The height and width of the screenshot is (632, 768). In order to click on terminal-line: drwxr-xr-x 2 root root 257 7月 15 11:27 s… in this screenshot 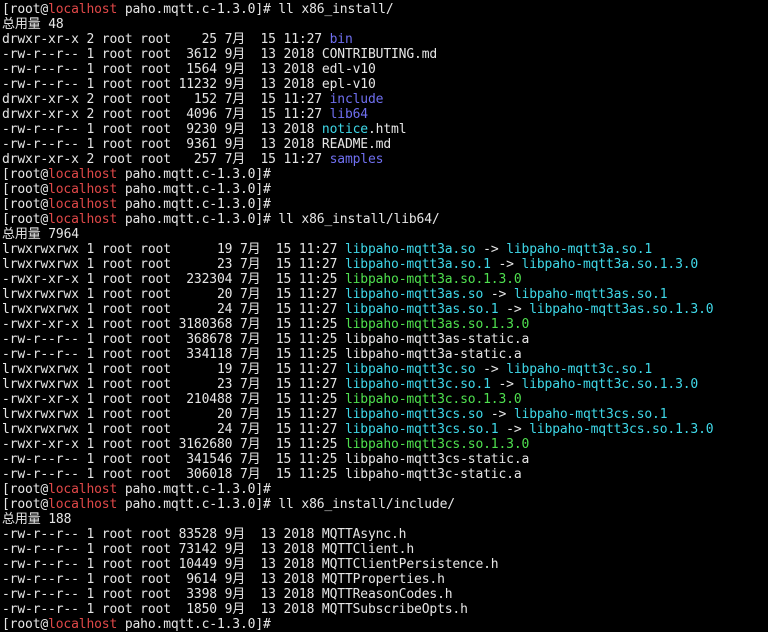, I will do `click(385, 159)`.